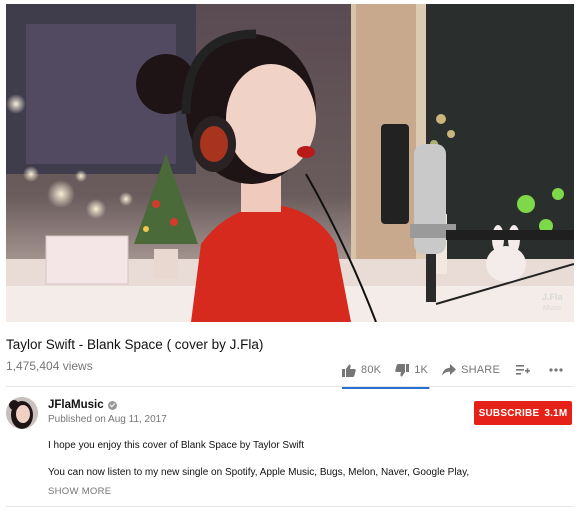  What do you see at coordinates (509, 413) in the screenshot?
I see `subscribe-label: SUBSCRIBE` at bounding box center [509, 413].